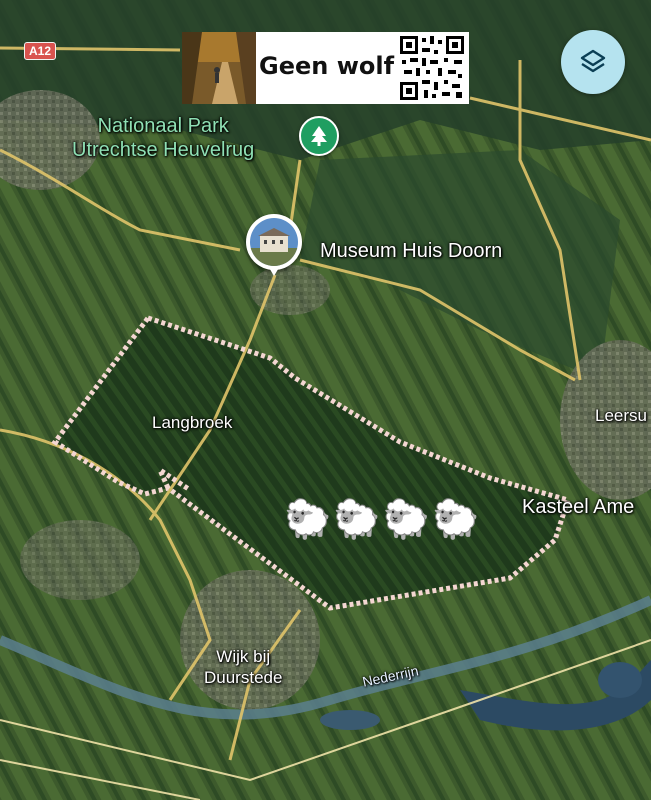 The height and width of the screenshot is (800, 651). What do you see at coordinates (432, 68) in the screenshot?
I see `qr-code-icon` at bounding box center [432, 68].